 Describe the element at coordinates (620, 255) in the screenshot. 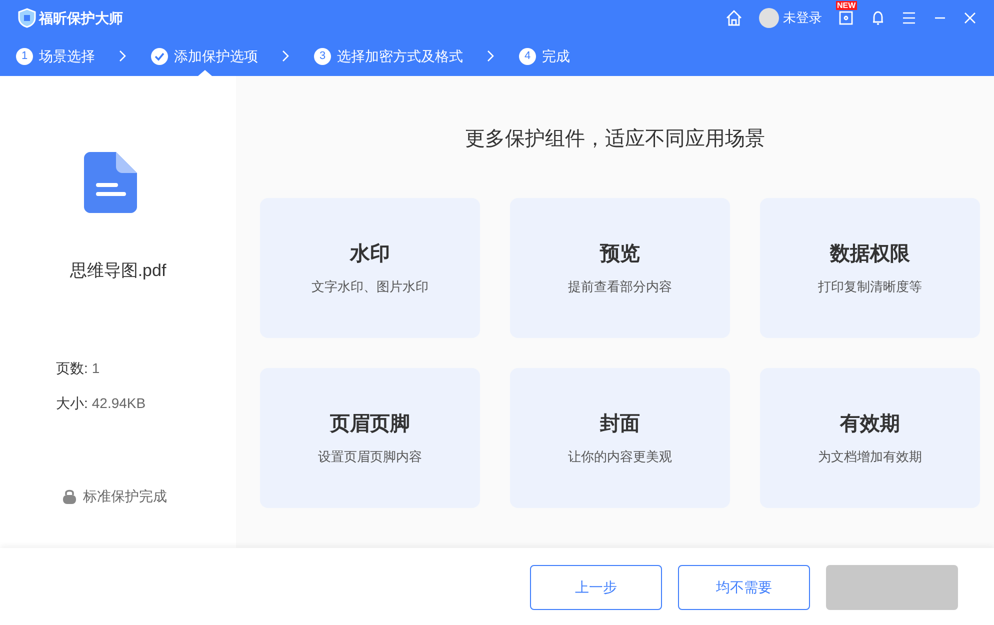

I see `card-title: 预览` at that location.